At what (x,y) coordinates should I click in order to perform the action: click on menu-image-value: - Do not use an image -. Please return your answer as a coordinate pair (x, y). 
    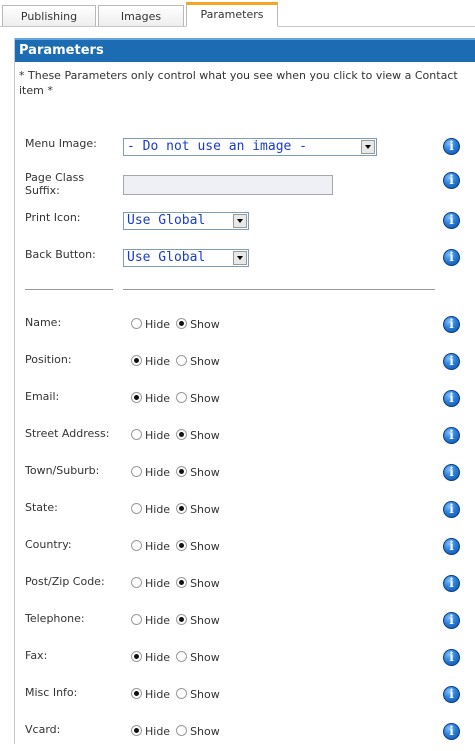
    Looking at the image, I should click on (217, 146).